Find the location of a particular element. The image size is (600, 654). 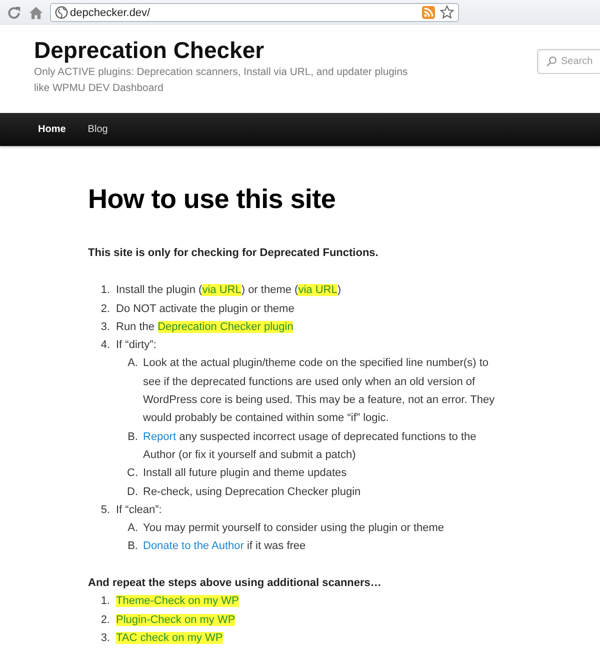

highlighted-link: Theme-Check on my WP is located at coordinates (177, 601).